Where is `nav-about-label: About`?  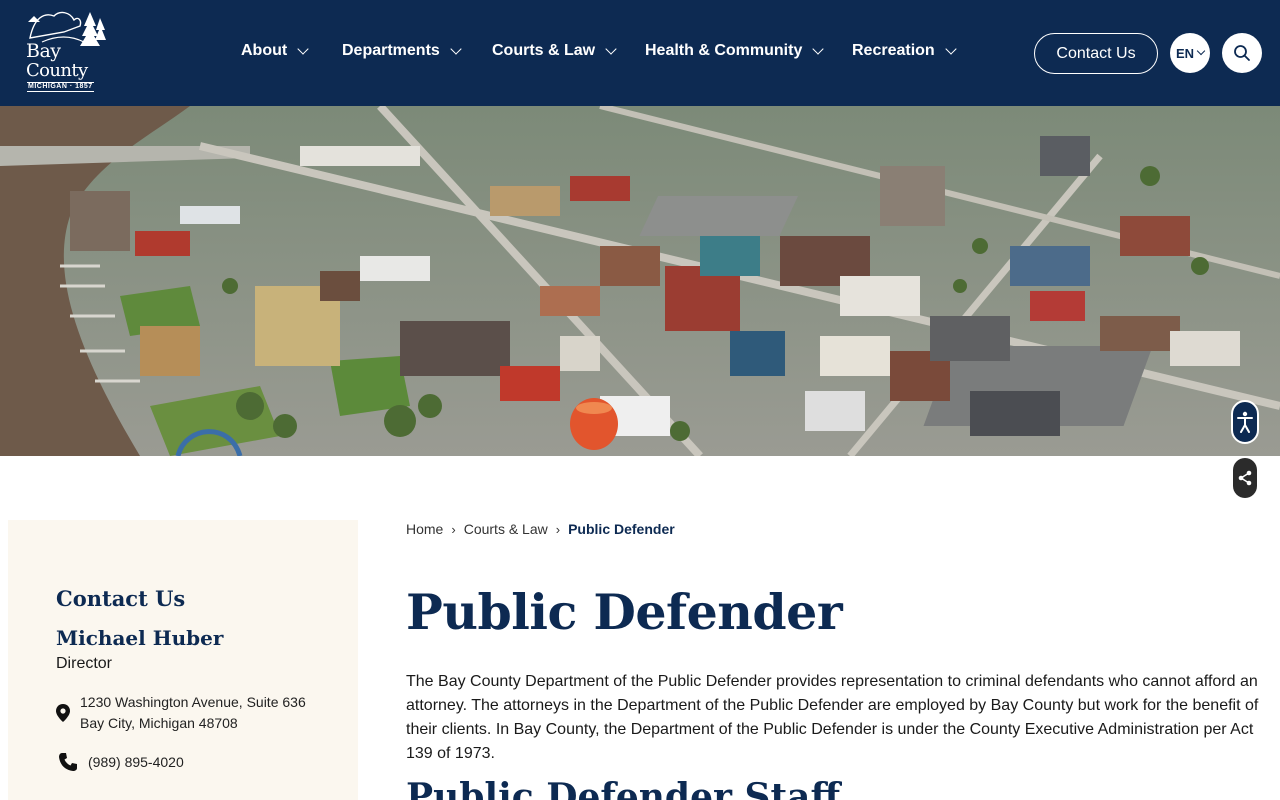 nav-about-label: About is located at coordinates (264, 50).